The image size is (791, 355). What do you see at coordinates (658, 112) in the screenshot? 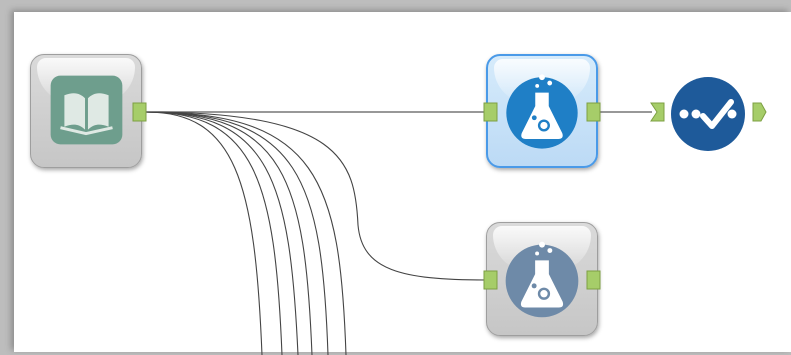
I see `browse-tool-input-anchor` at bounding box center [658, 112].